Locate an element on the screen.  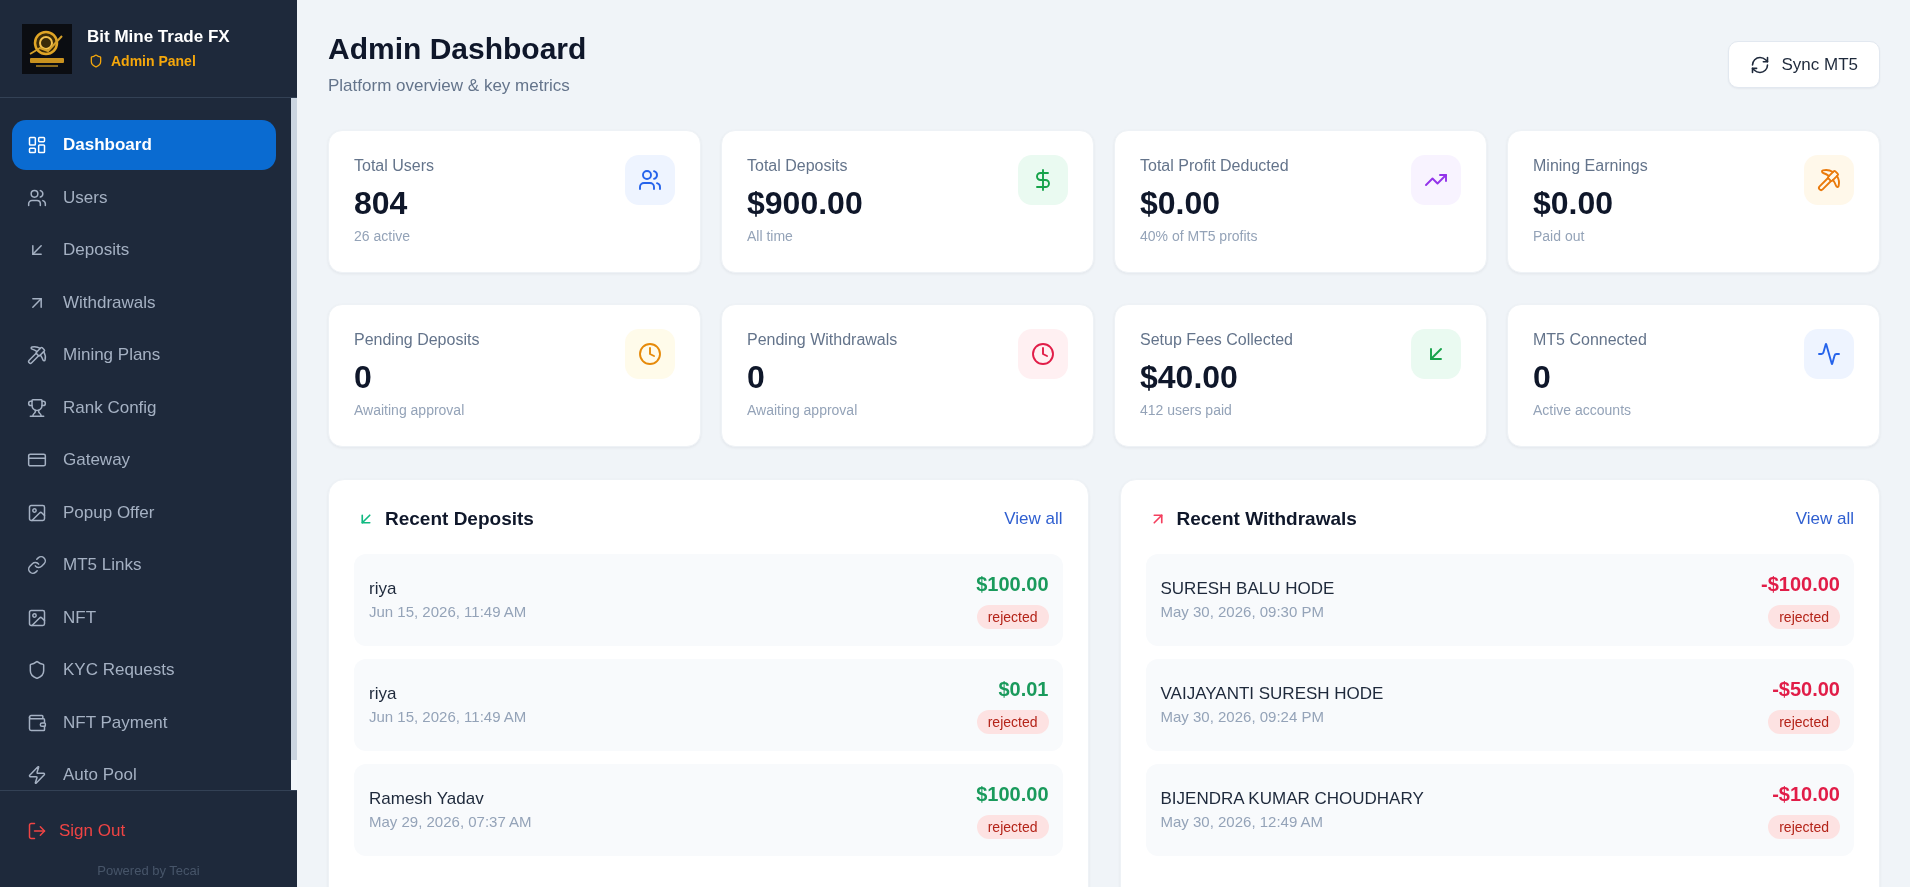
stat-label: MT5 Connected is located at coordinates (1590, 340).